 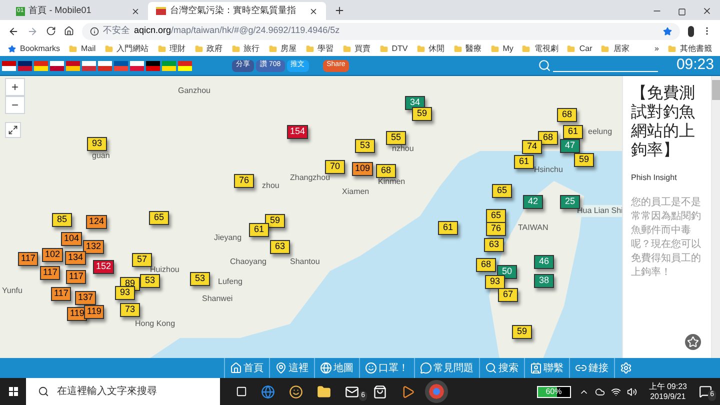 I want to click on mail-icon, so click(x=352, y=391).